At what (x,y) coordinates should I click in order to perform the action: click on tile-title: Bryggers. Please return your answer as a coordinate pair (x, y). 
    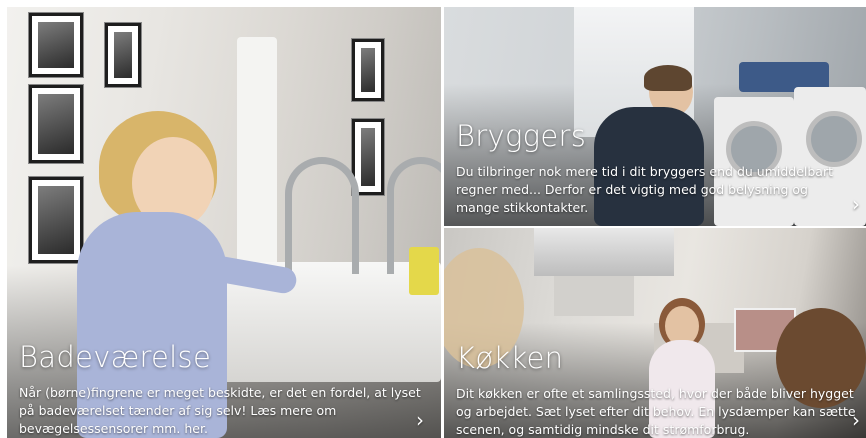
    Looking at the image, I should click on (521, 136).